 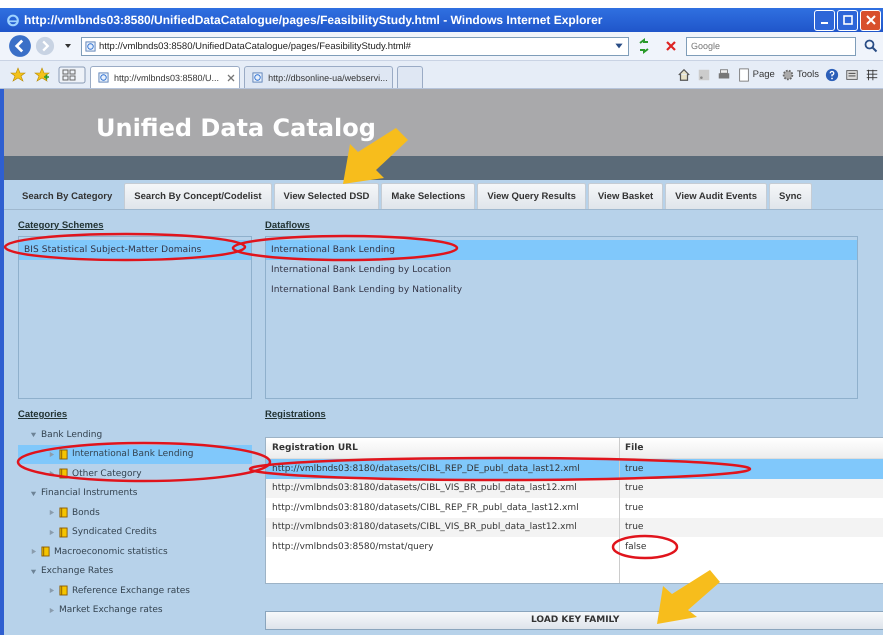 What do you see at coordinates (111, 551) in the screenshot?
I see `tree-label: Macroeconomic statistics` at bounding box center [111, 551].